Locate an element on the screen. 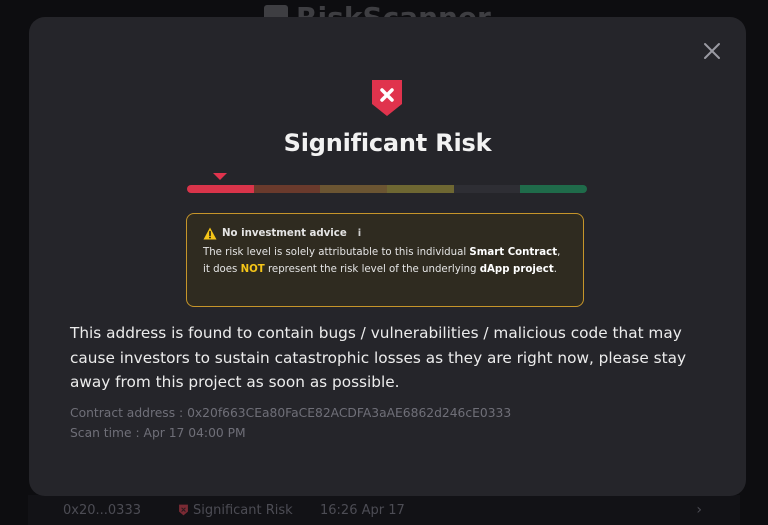  advice-smart-contract: Smart Contract is located at coordinates (513, 252).